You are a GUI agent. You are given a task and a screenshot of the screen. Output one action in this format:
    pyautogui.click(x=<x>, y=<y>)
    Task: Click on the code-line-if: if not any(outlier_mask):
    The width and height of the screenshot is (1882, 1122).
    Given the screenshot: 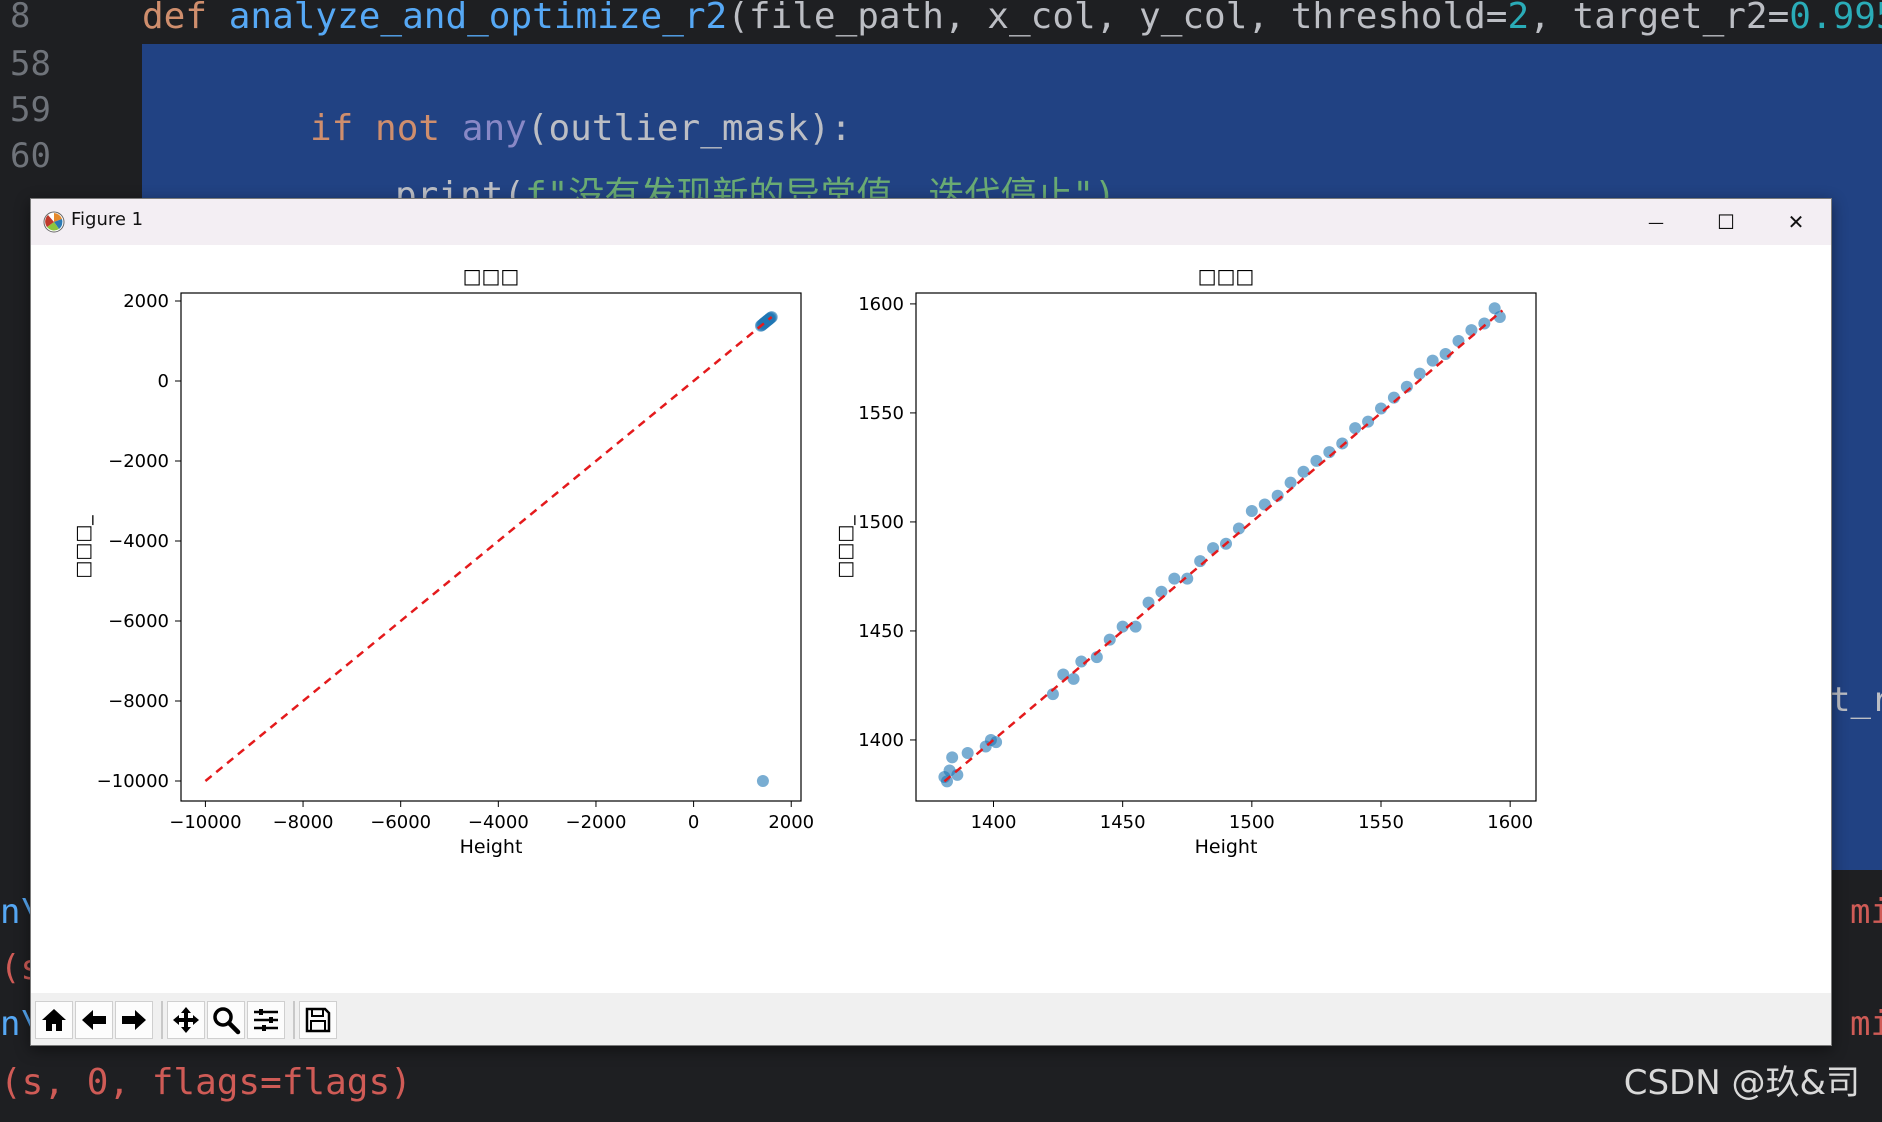 What is the action you would take?
    pyautogui.click(x=581, y=128)
    